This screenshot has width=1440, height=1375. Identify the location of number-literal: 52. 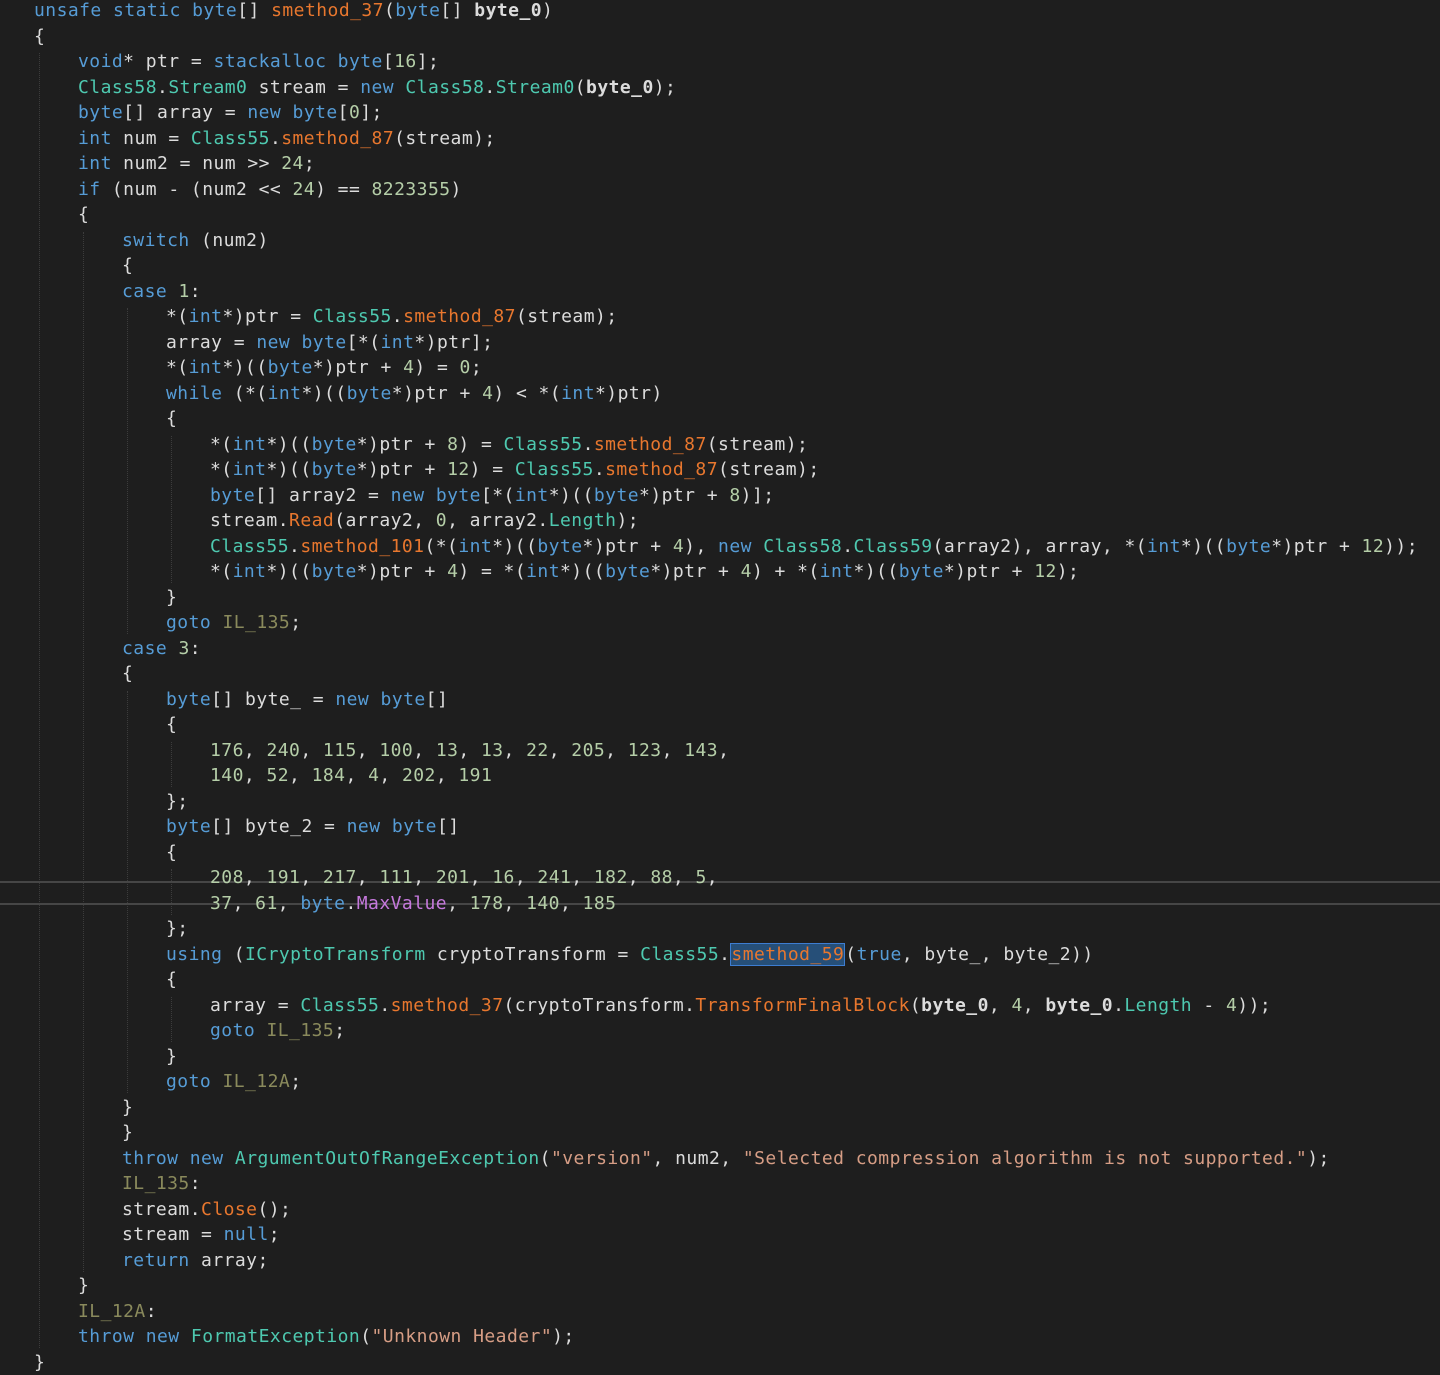
(277, 775).